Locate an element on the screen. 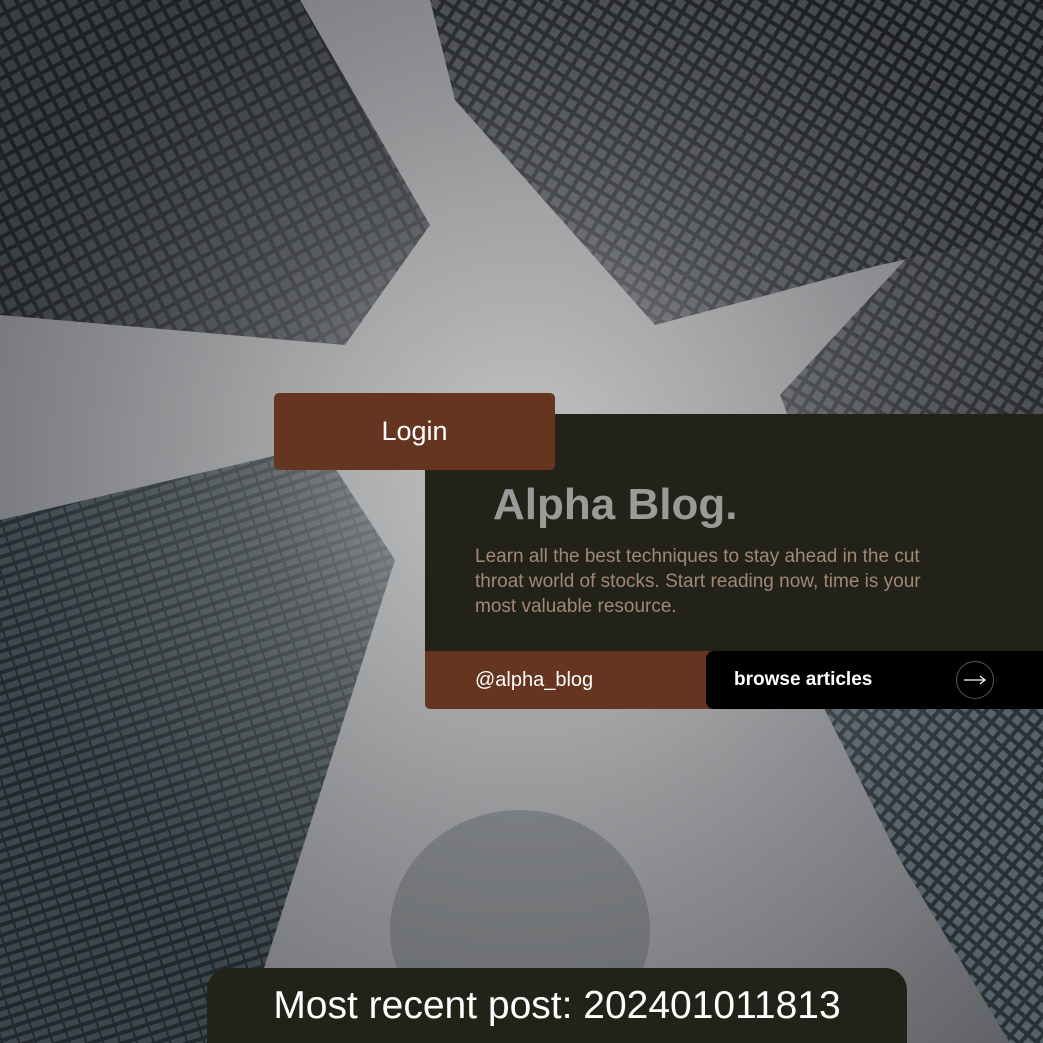  most-recent-post-banner: Most recent post: 202401011813 is located at coordinates (557, 1005).